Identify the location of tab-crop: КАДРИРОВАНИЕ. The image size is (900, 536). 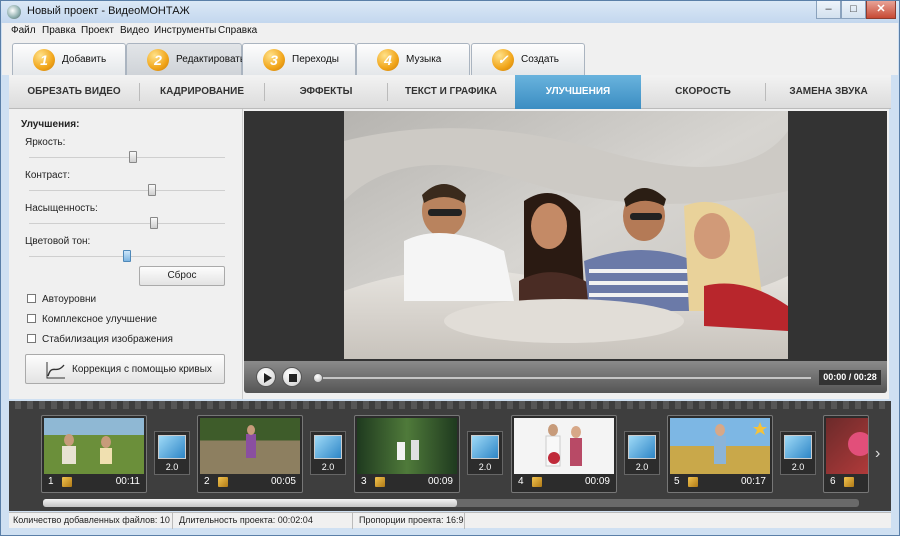
(202, 92).